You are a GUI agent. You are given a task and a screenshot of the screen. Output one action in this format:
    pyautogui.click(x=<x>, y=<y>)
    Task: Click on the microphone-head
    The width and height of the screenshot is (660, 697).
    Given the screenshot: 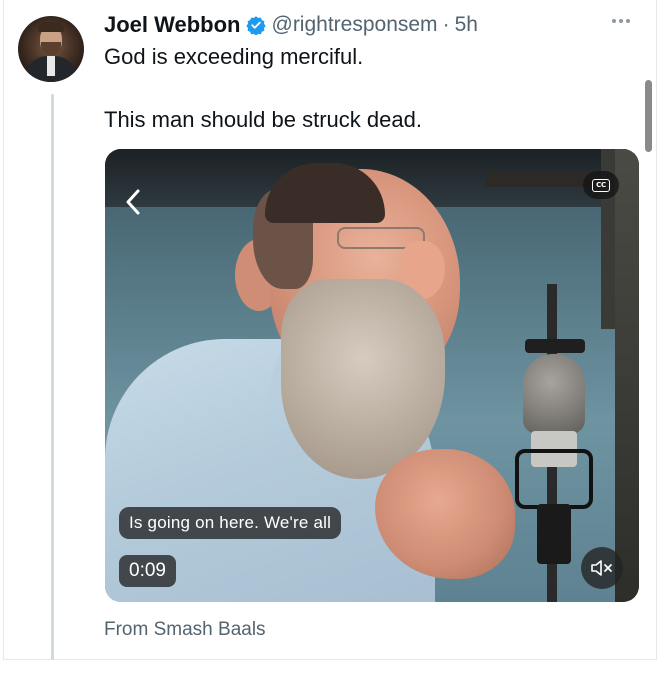 What is the action you would take?
    pyautogui.click(x=554, y=394)
    